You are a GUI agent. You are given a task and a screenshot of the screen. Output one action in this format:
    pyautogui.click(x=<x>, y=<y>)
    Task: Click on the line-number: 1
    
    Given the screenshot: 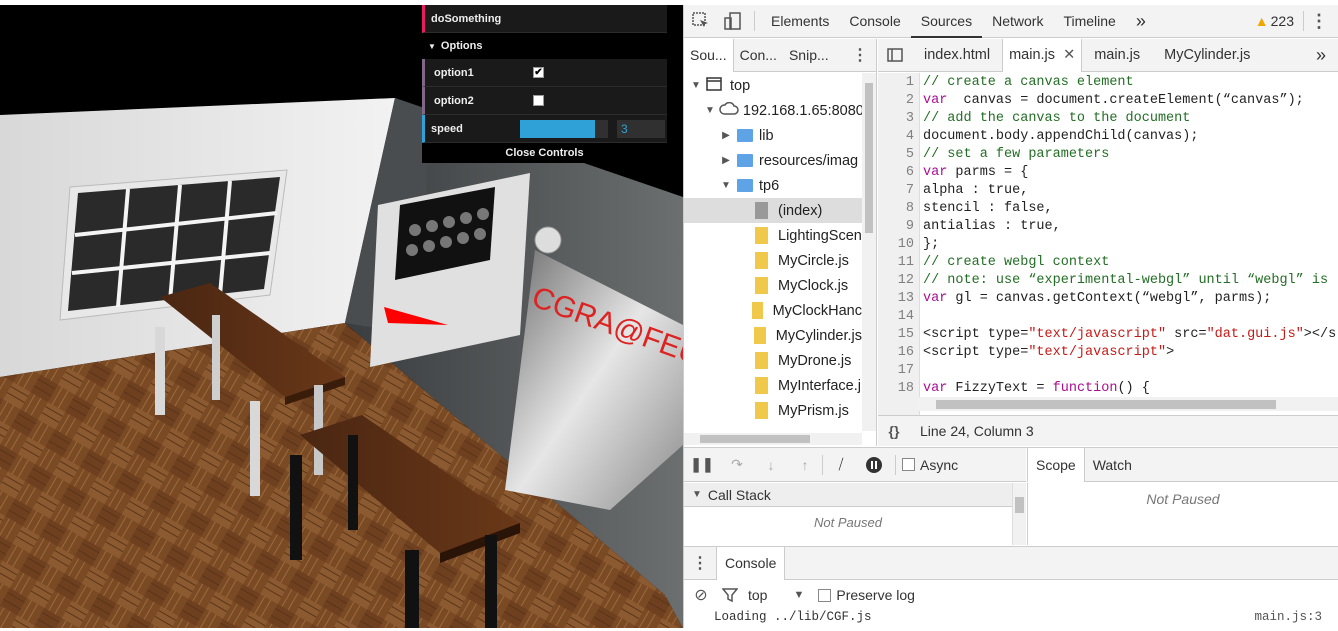 What is the action you would take?
    pyautogui.click(x=896, y=82)
    